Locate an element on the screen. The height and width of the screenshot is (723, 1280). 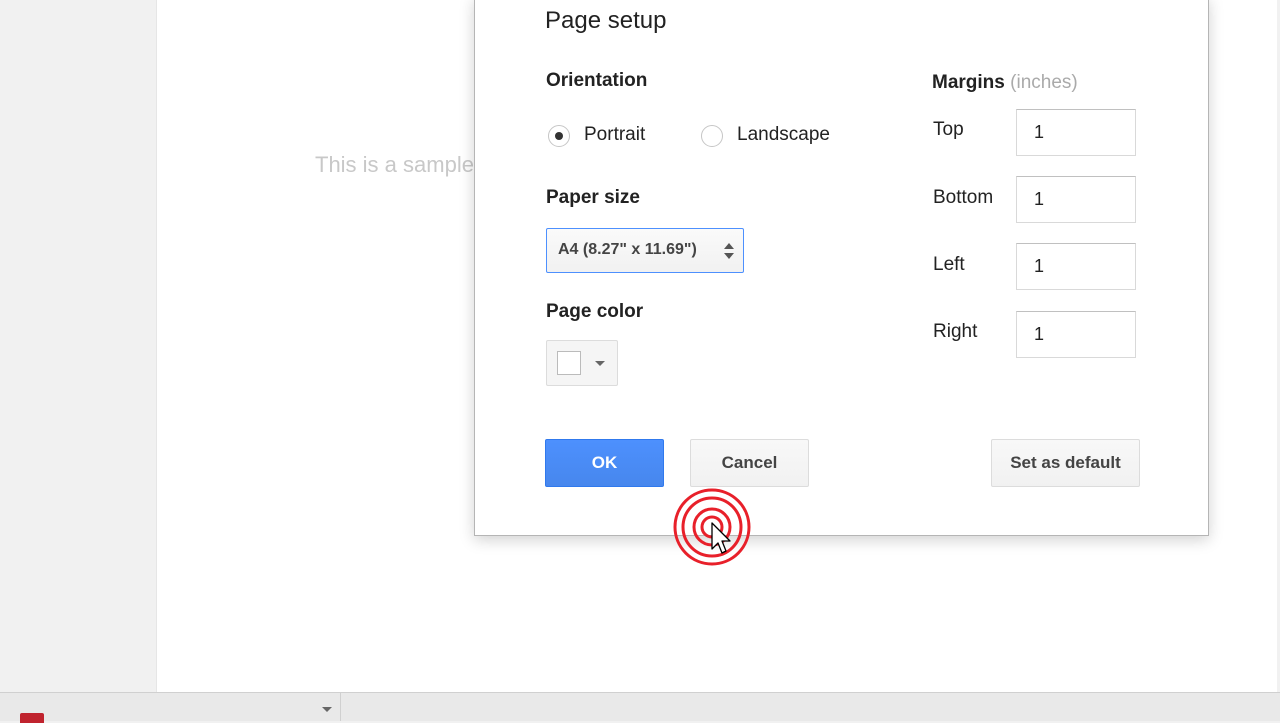
cancel-button: Cancel is located at coordinates (749, 463).